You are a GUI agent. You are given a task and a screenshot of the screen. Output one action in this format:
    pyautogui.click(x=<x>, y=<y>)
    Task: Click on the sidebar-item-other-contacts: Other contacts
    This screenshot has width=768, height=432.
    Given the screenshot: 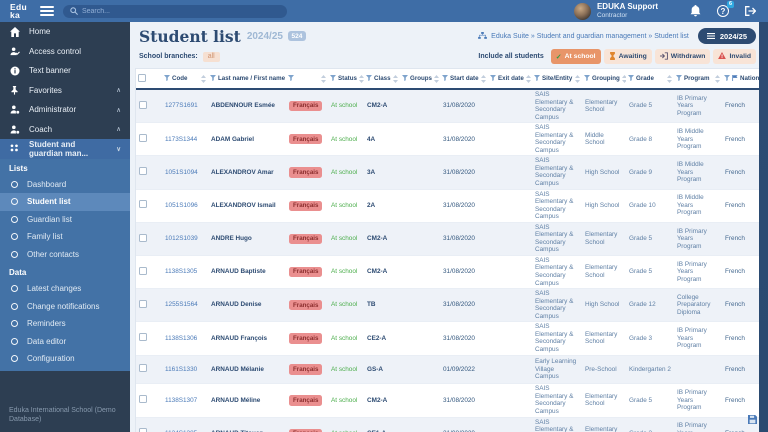 What is the action you would take?
    pyautogui.click(x=65, y=255)
    